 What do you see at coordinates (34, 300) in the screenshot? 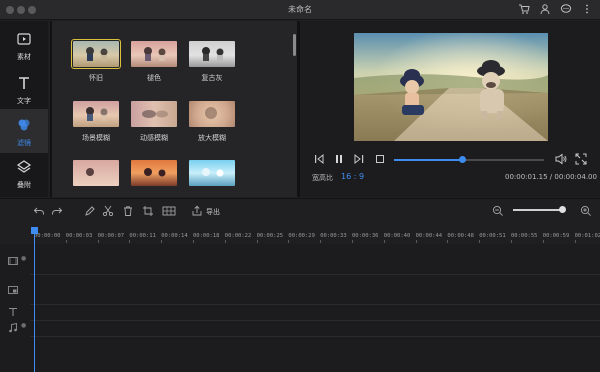
I see `timeline-playhead` at bounding box center [34, 300].